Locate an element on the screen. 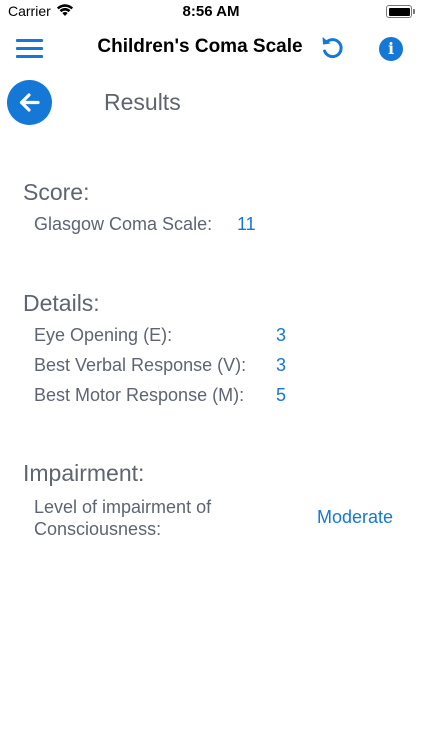 The image size is (422, 750). back-button is located at coordinates (29, 102).